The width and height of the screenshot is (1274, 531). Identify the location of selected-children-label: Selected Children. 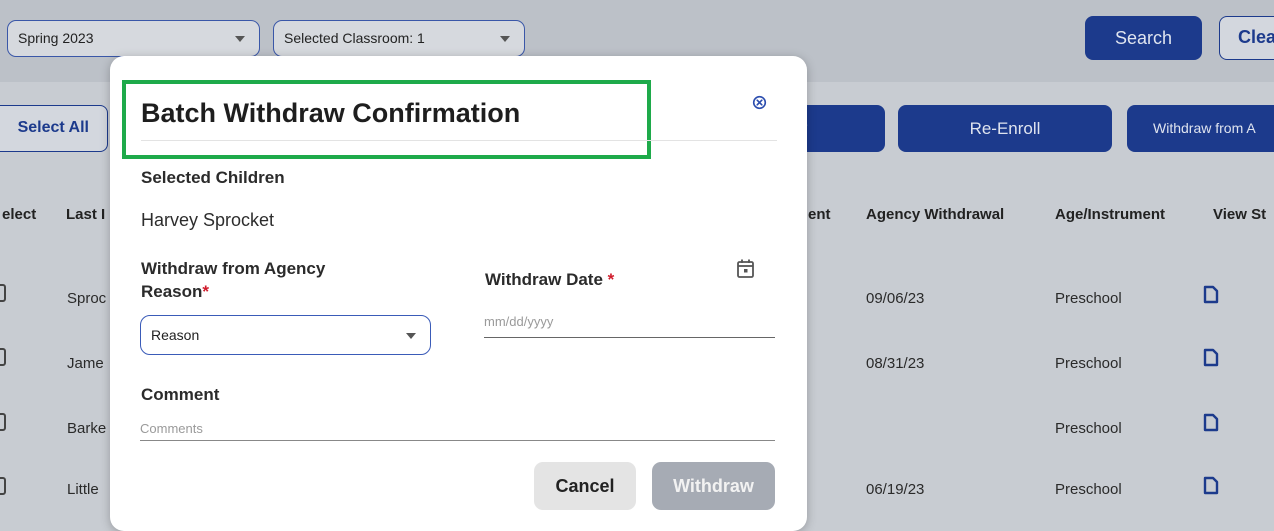
(213, 177).